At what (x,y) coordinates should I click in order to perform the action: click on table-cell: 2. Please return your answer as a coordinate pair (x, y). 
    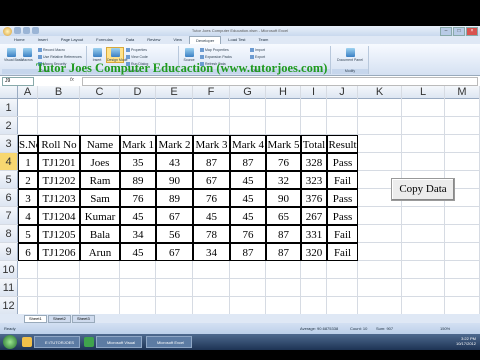
    Looking at the image, I should click on (28, 180).